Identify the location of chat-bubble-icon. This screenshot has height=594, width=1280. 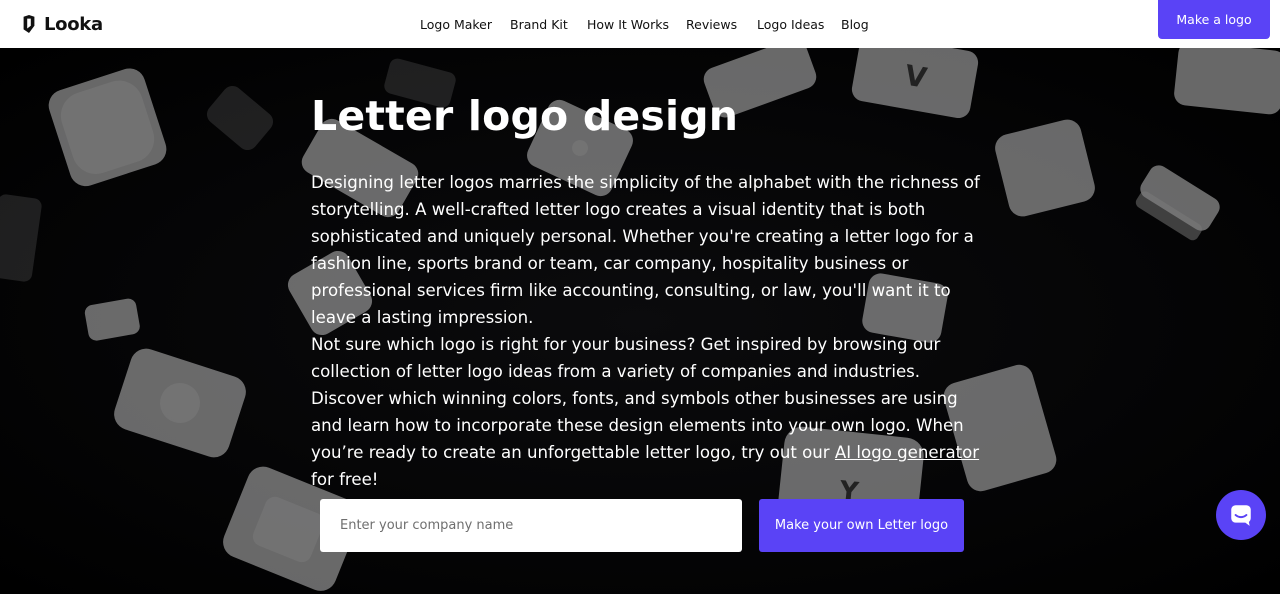
(1241, 515).